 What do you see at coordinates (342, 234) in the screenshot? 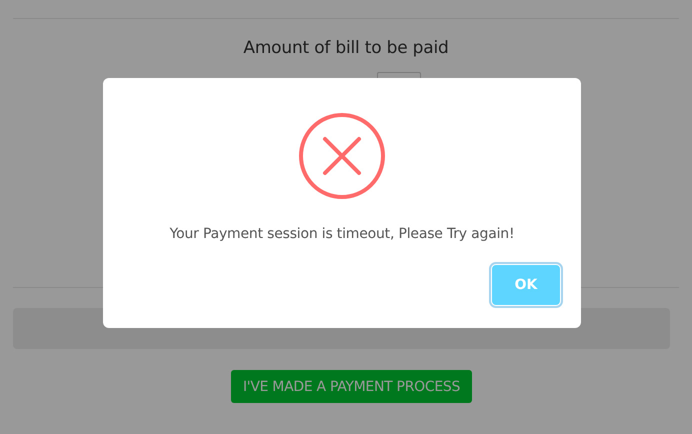
I see `alert-message: Your Payment session is timeout, Please Try again!` at bounding box center [342, 234].